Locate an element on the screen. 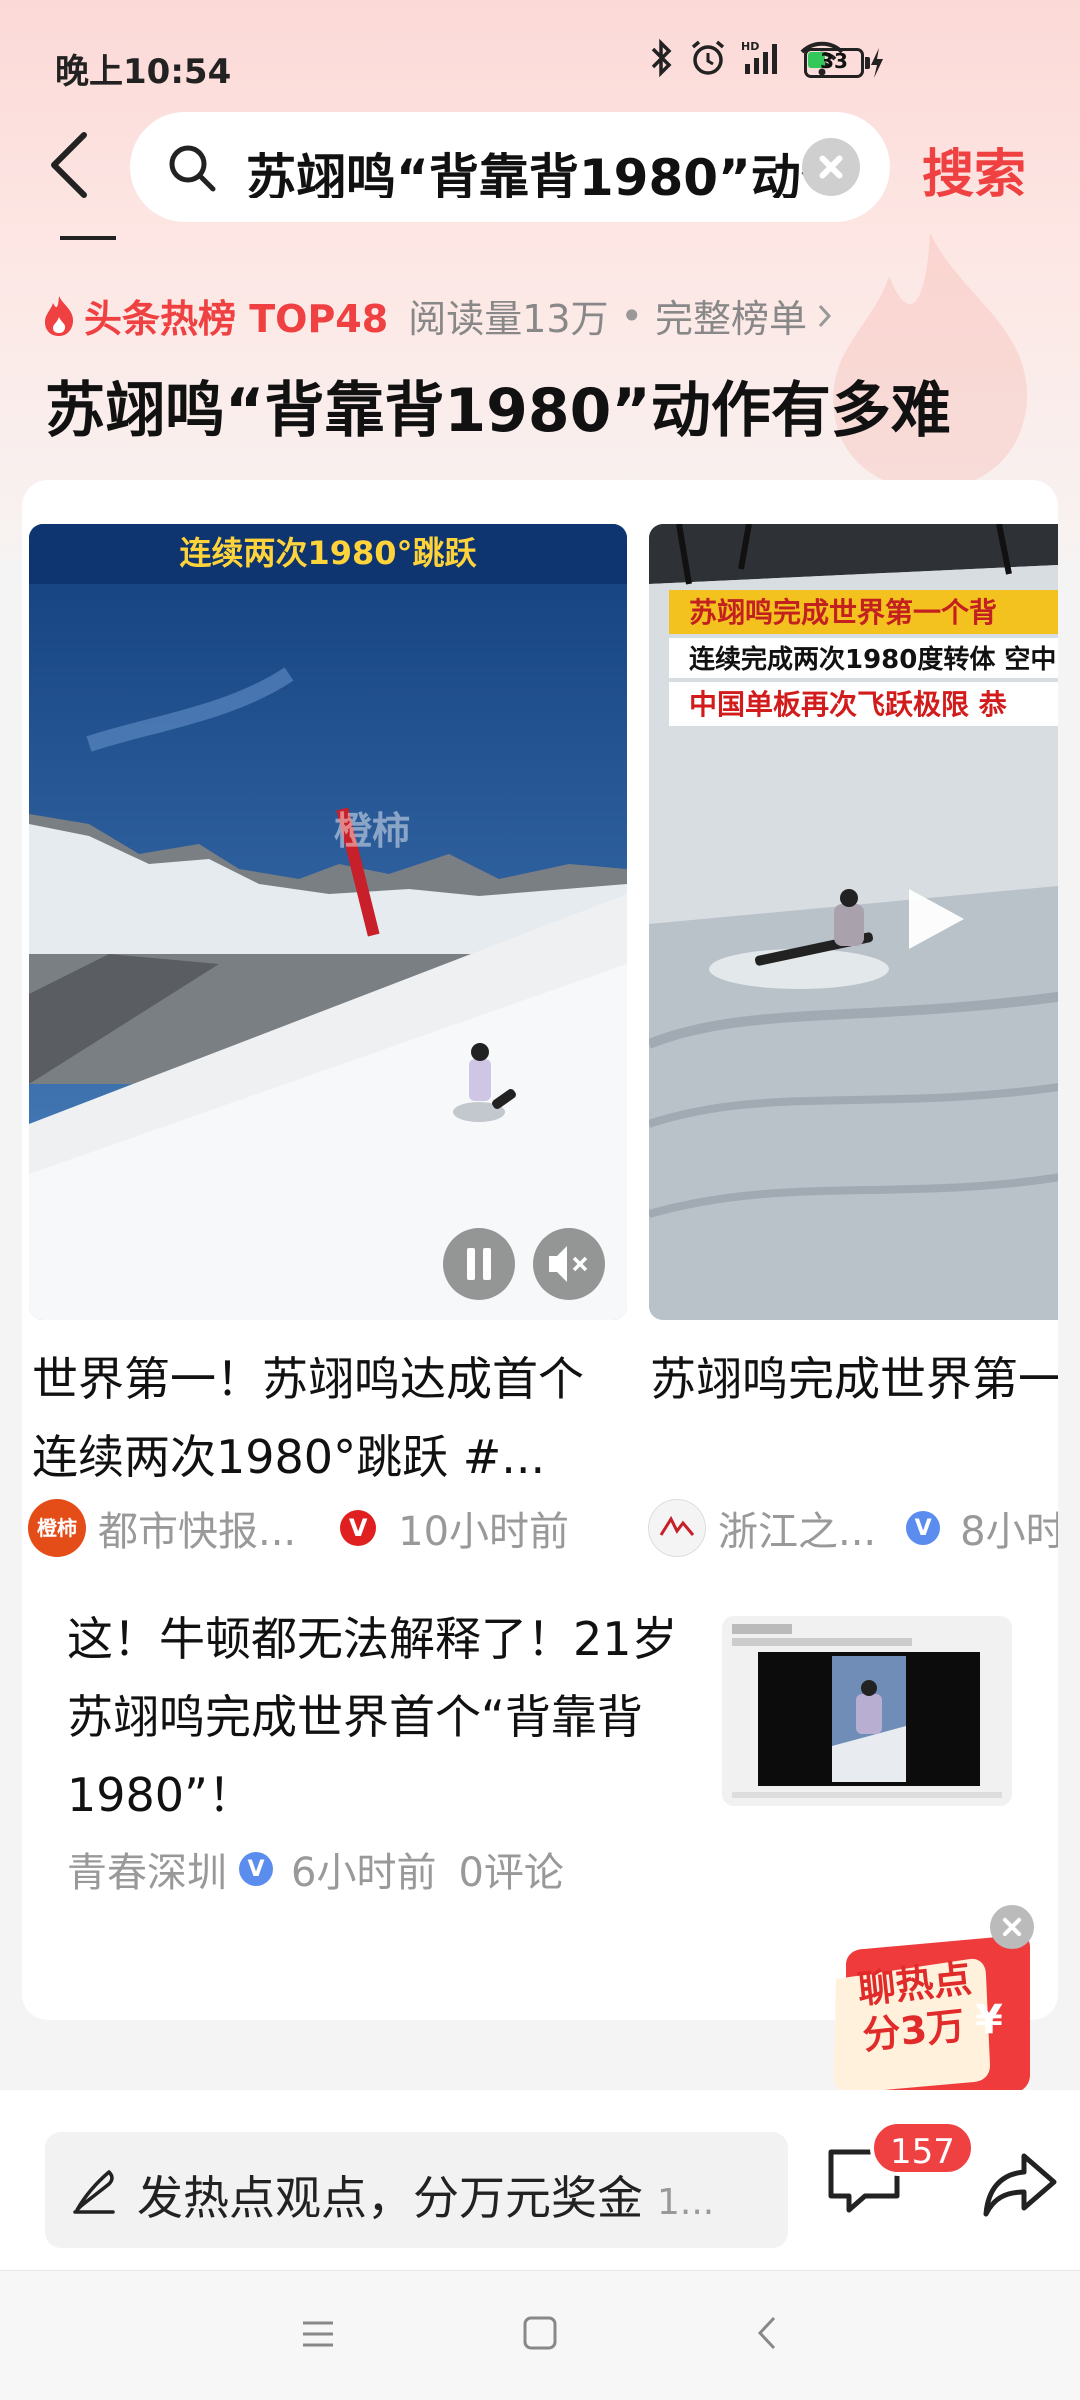 The width and height of the screenshot is (1080, 2400). hot-topic-reward-badge: 聊热点 分3万 ¥ is located at coordinates (935, 2005).